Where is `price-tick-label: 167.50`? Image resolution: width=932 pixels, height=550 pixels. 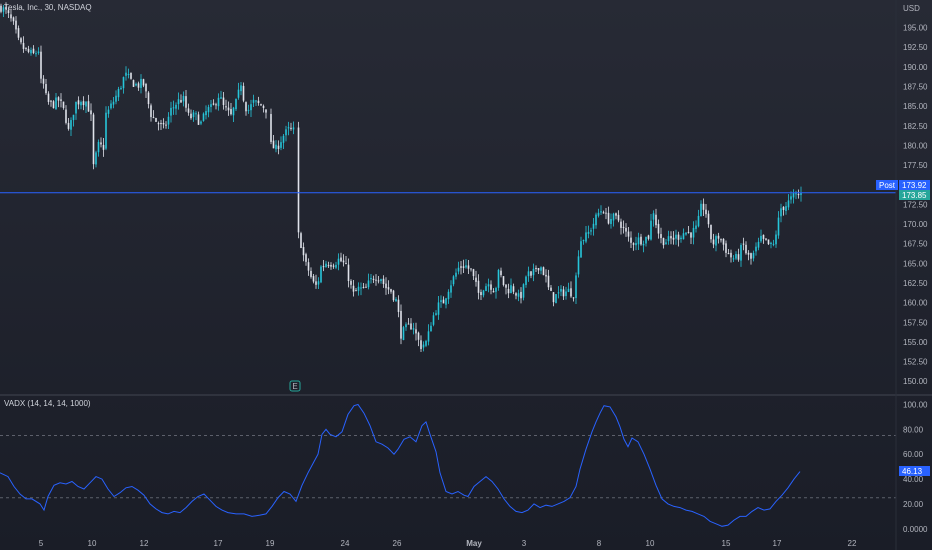
price-tick-label: 167.50 is located at coordinates (915, 244).